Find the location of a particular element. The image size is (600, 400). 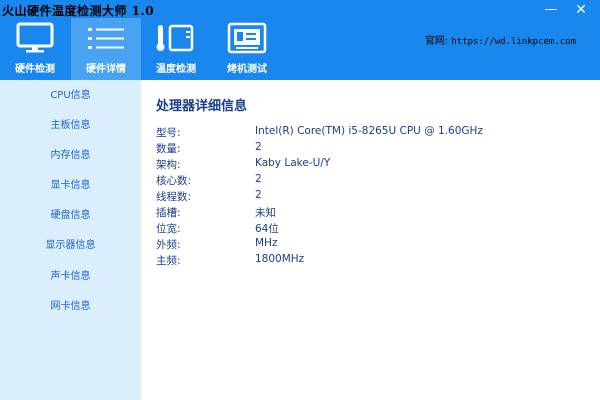

tab-burn-test: 烤机测试 is located at coordinates (247, 49).